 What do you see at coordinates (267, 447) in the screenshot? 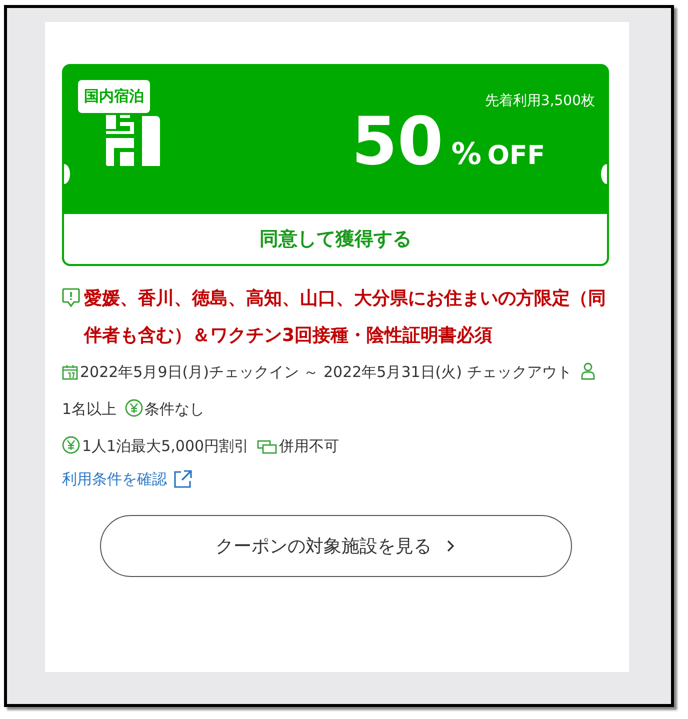
I see `cards-icon` at bounding box center [267, 447].